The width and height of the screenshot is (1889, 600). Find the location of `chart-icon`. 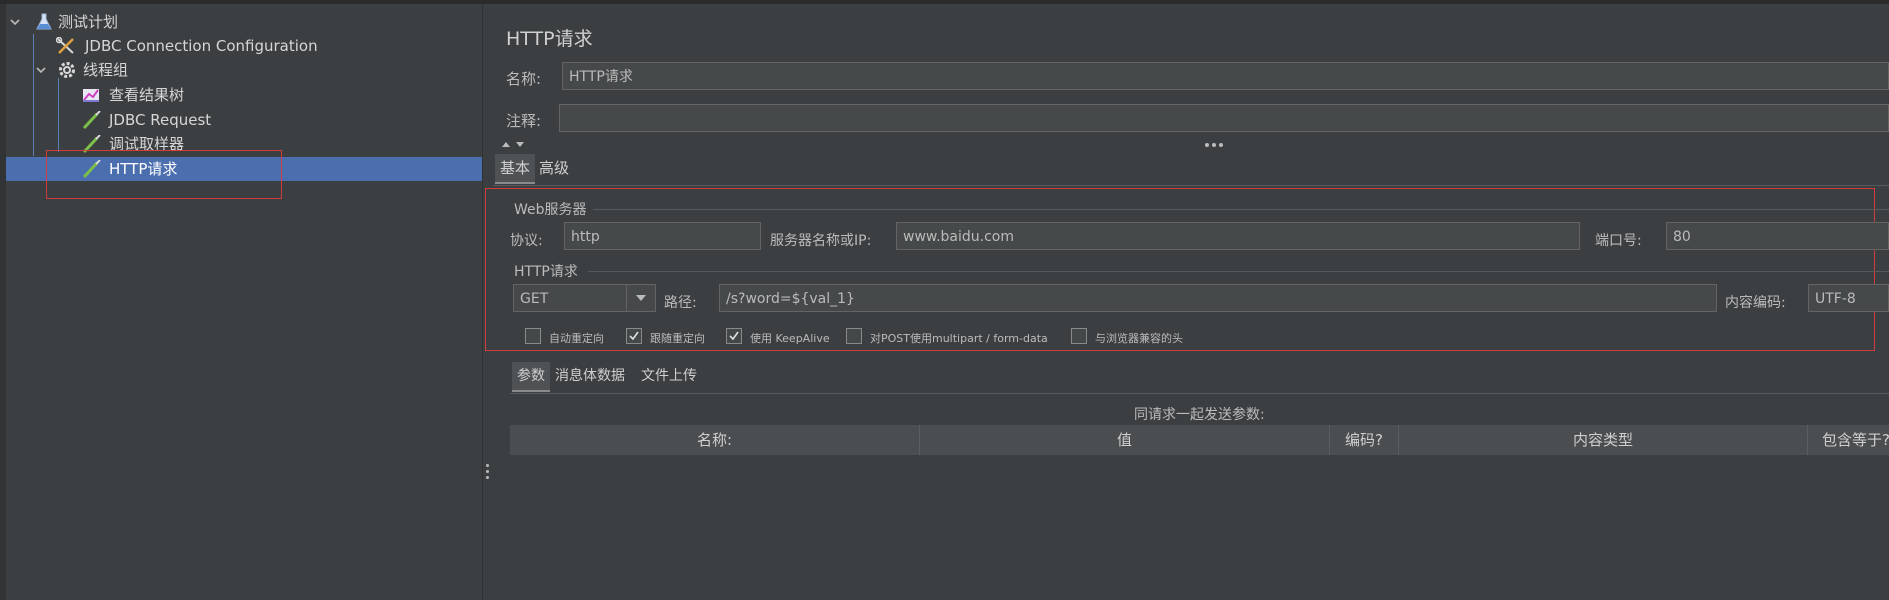

chart-icon is located at coordinates (91, 95).